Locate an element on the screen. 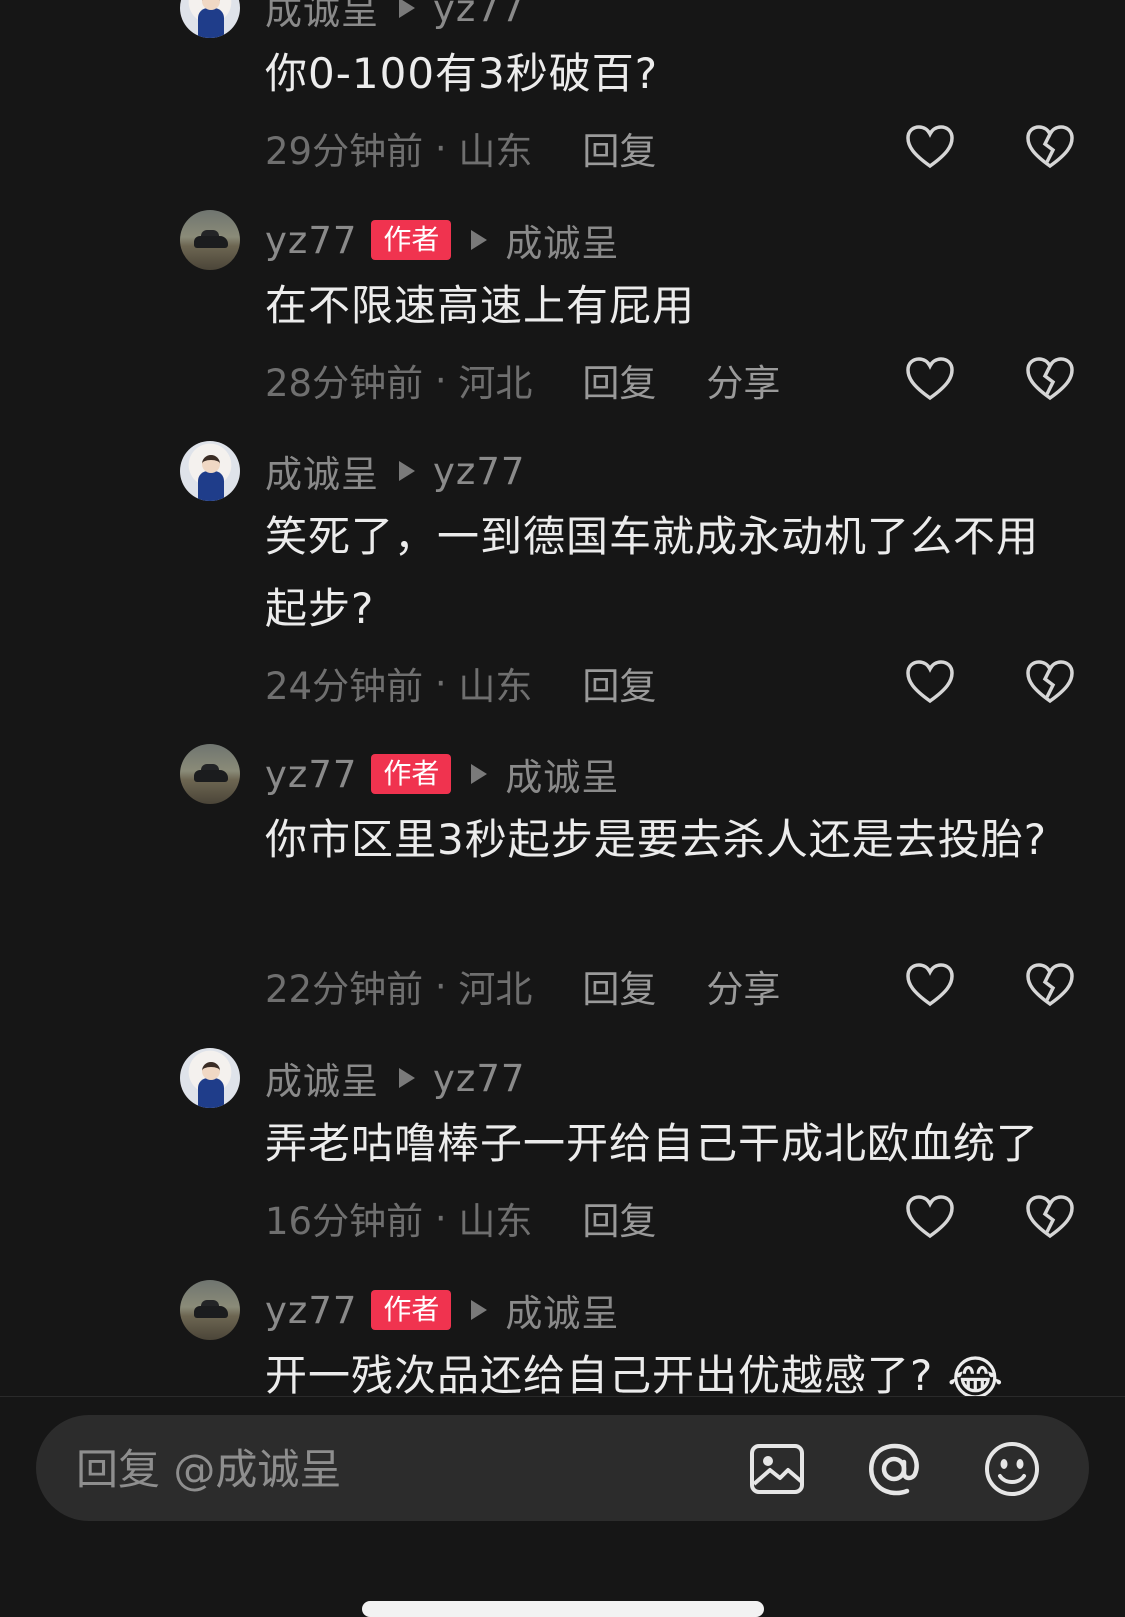 This screenshot has width=1125, height=1617. reply-bar is located at coordinates (562, 1506).